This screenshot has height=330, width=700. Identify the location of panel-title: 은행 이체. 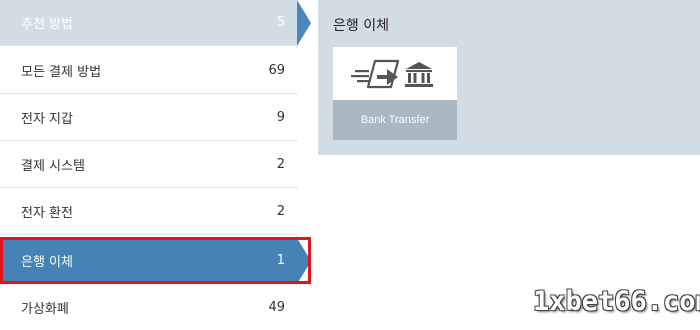
(361, 26).